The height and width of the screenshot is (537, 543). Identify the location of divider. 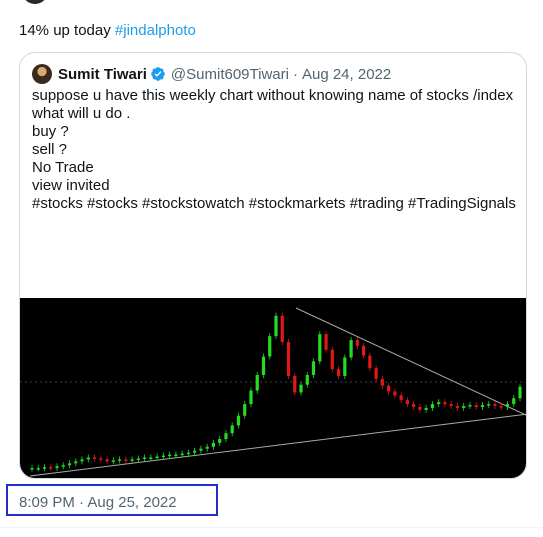
(271, 527).